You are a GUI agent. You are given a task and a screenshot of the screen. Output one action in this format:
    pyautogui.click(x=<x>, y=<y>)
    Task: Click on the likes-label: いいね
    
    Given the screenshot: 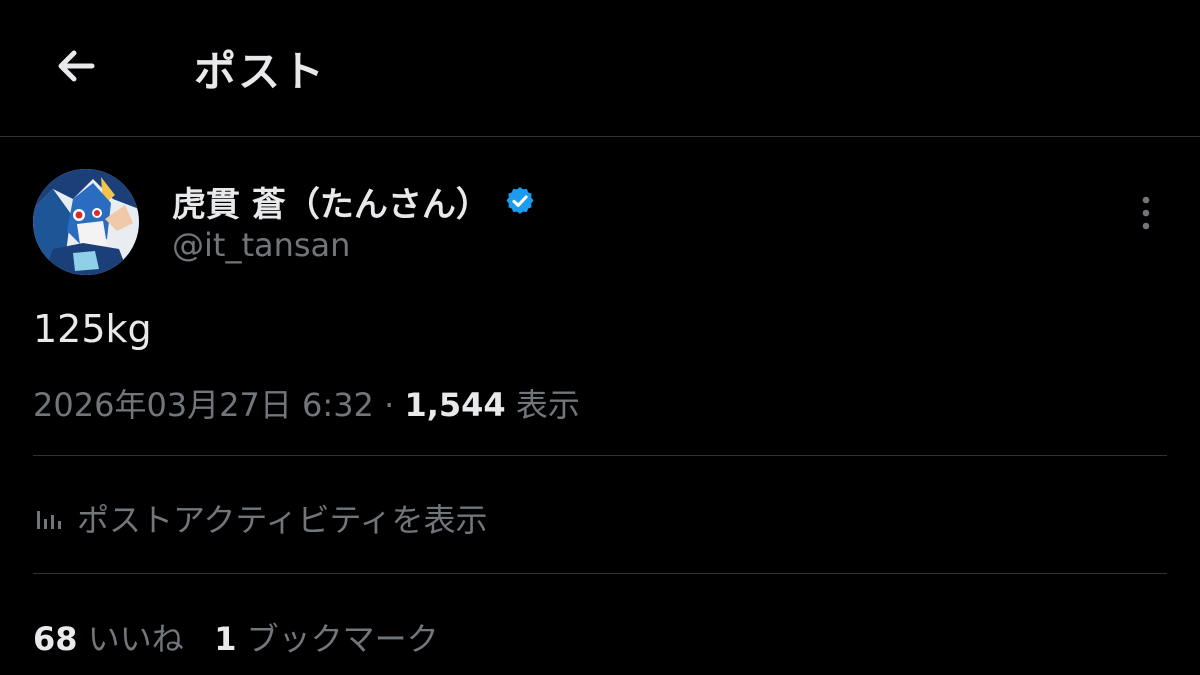 What is the action you would take?
    pyautogui.click(x=135, y=639)
    